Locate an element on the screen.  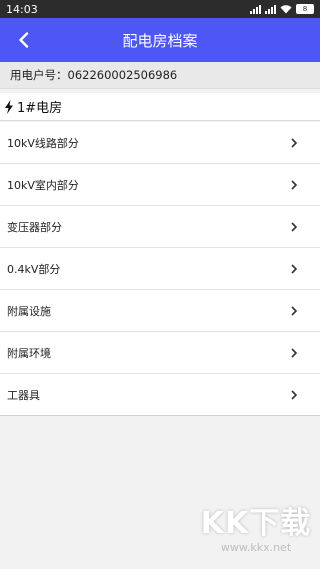
battery-level: 8 is located at coordinates (305, 9).